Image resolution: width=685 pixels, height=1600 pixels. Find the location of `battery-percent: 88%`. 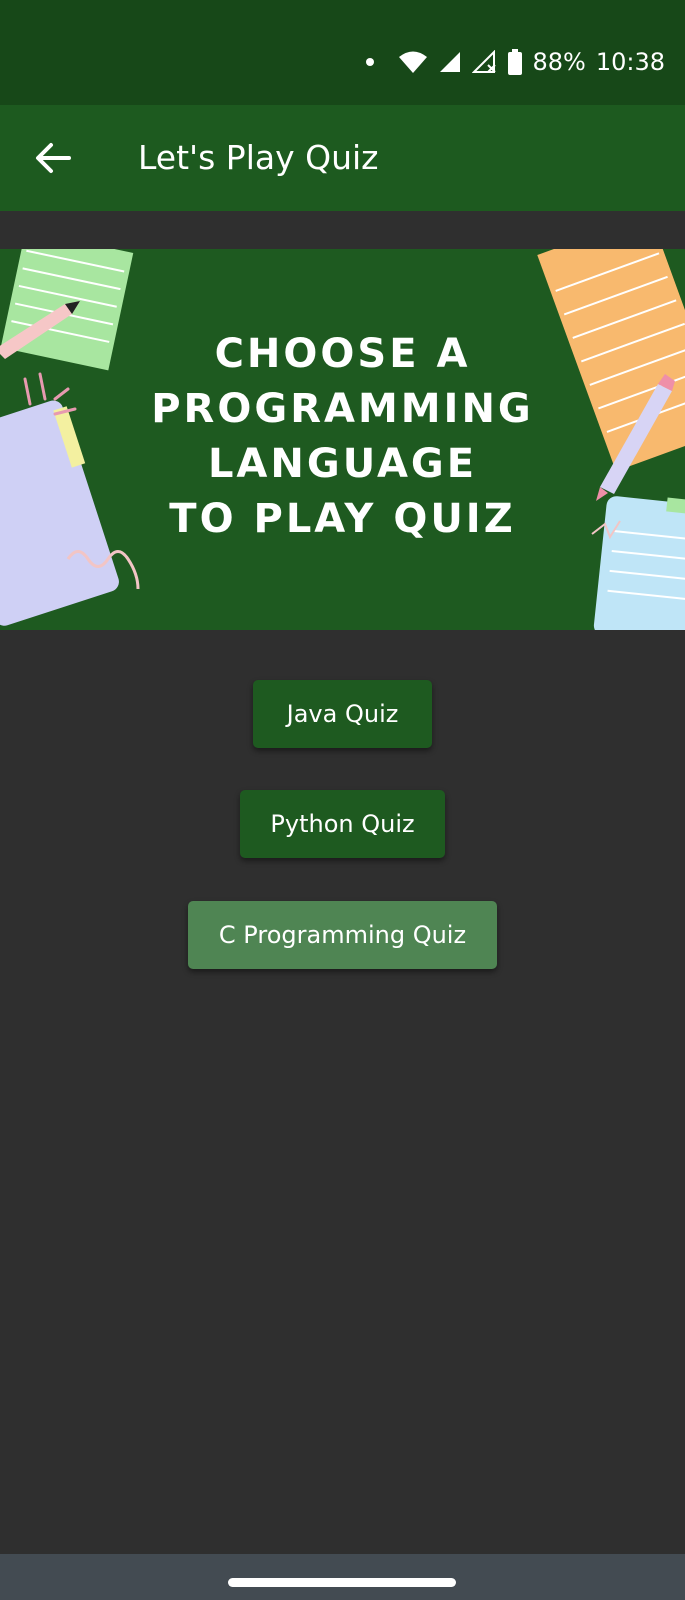

battery-percent: 88% is located at coordinates (559, 62).